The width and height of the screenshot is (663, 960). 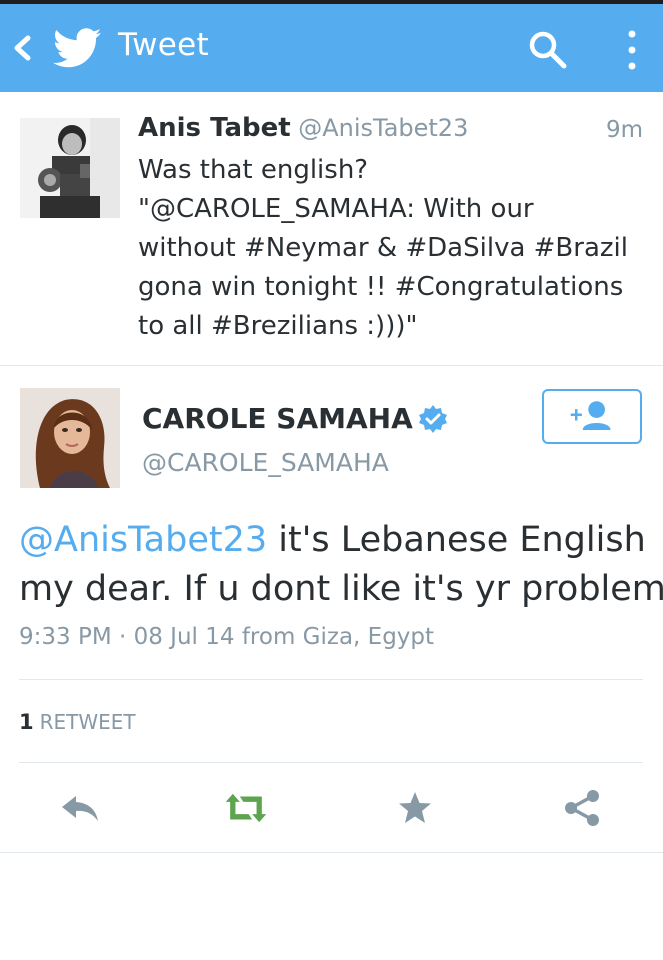 I want to click on author-handle: @CAROLE_SAMAHA, so click(x=265, y=462).